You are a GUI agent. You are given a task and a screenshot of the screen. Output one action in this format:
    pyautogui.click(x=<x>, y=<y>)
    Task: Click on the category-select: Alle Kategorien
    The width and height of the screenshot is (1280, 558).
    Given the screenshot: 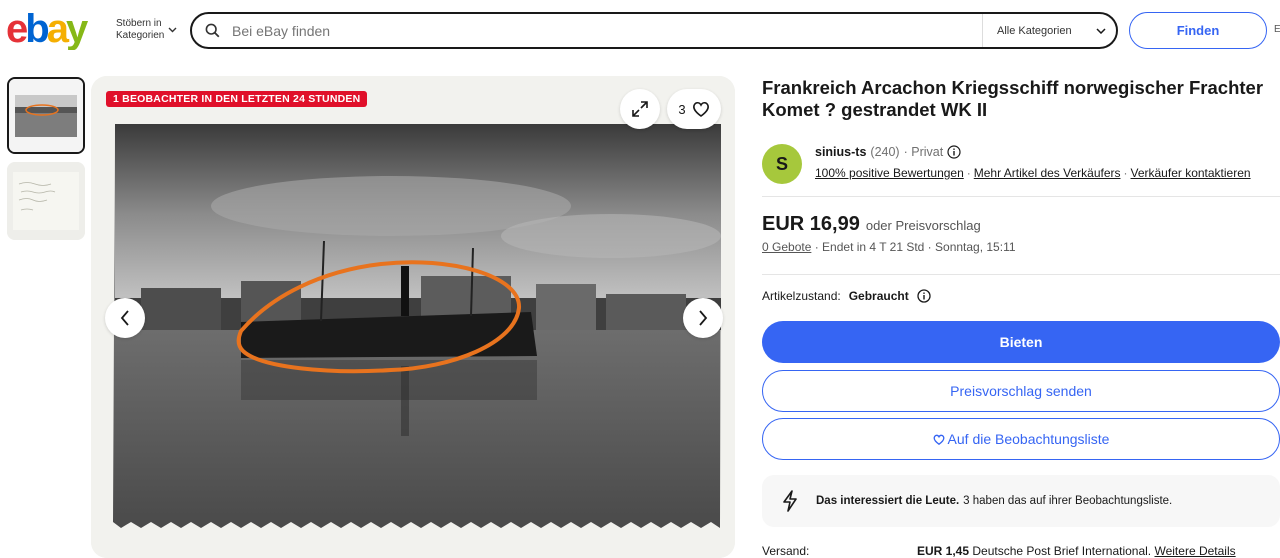 What is the action you would take?
    pyautogui.click(x=1049, y=30)
    